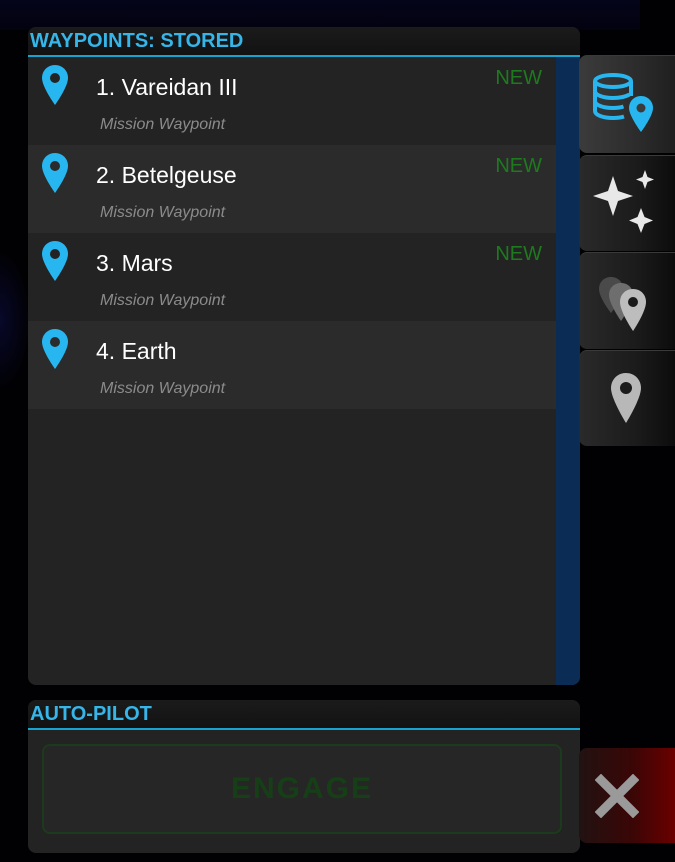 Image resolution: width=675 pixels, height=862 pixels. I want to click on tab-waypoint-groups, so click(627, 300).